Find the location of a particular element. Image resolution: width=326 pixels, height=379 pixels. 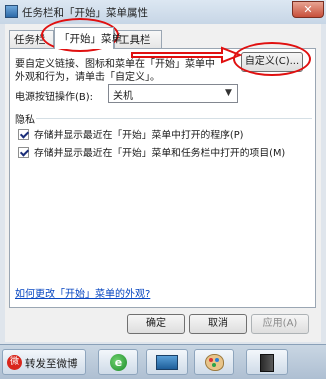

taskbar-item-ie: e is located at coordinates (118, 362).